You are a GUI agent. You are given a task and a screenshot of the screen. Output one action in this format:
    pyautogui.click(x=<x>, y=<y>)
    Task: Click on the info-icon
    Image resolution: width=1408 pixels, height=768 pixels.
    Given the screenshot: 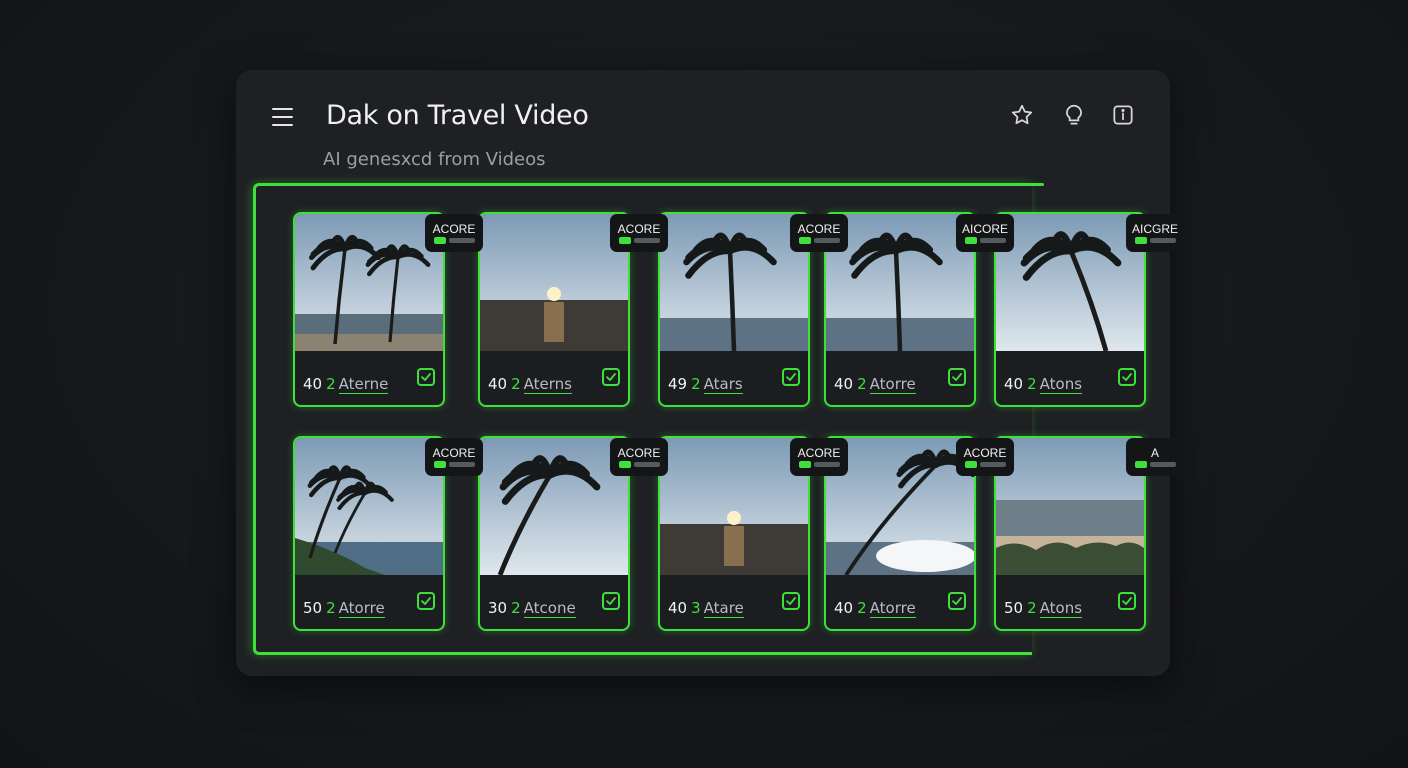 What is the action you would take?
    pyautogui.click(x=1123, y=115)
    